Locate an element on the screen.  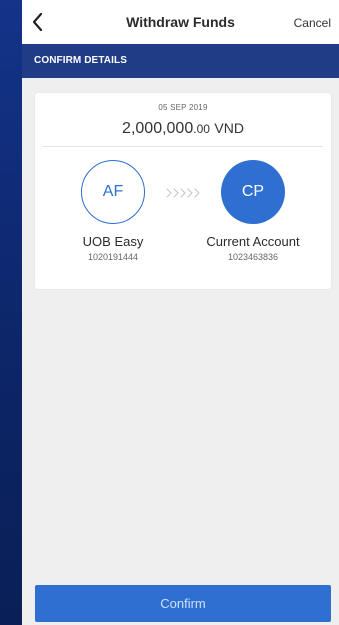
from-account-avatar: AF is located at coordinates (113, 192).